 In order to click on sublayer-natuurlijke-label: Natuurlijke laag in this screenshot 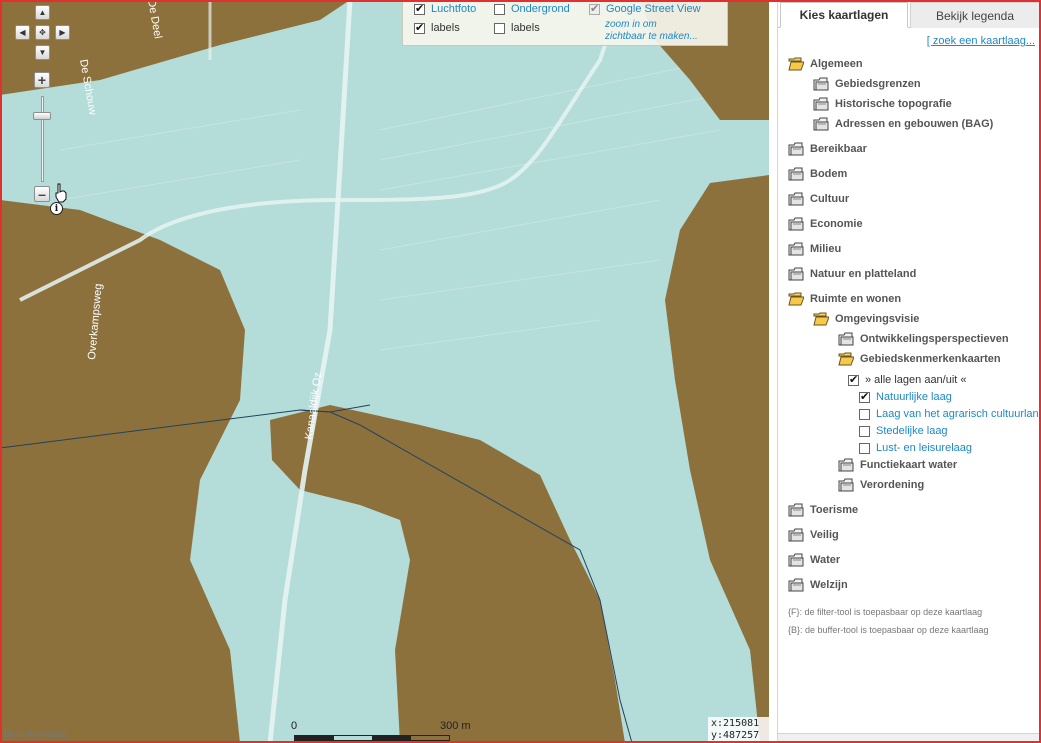, I will do `click(914, 397)`.